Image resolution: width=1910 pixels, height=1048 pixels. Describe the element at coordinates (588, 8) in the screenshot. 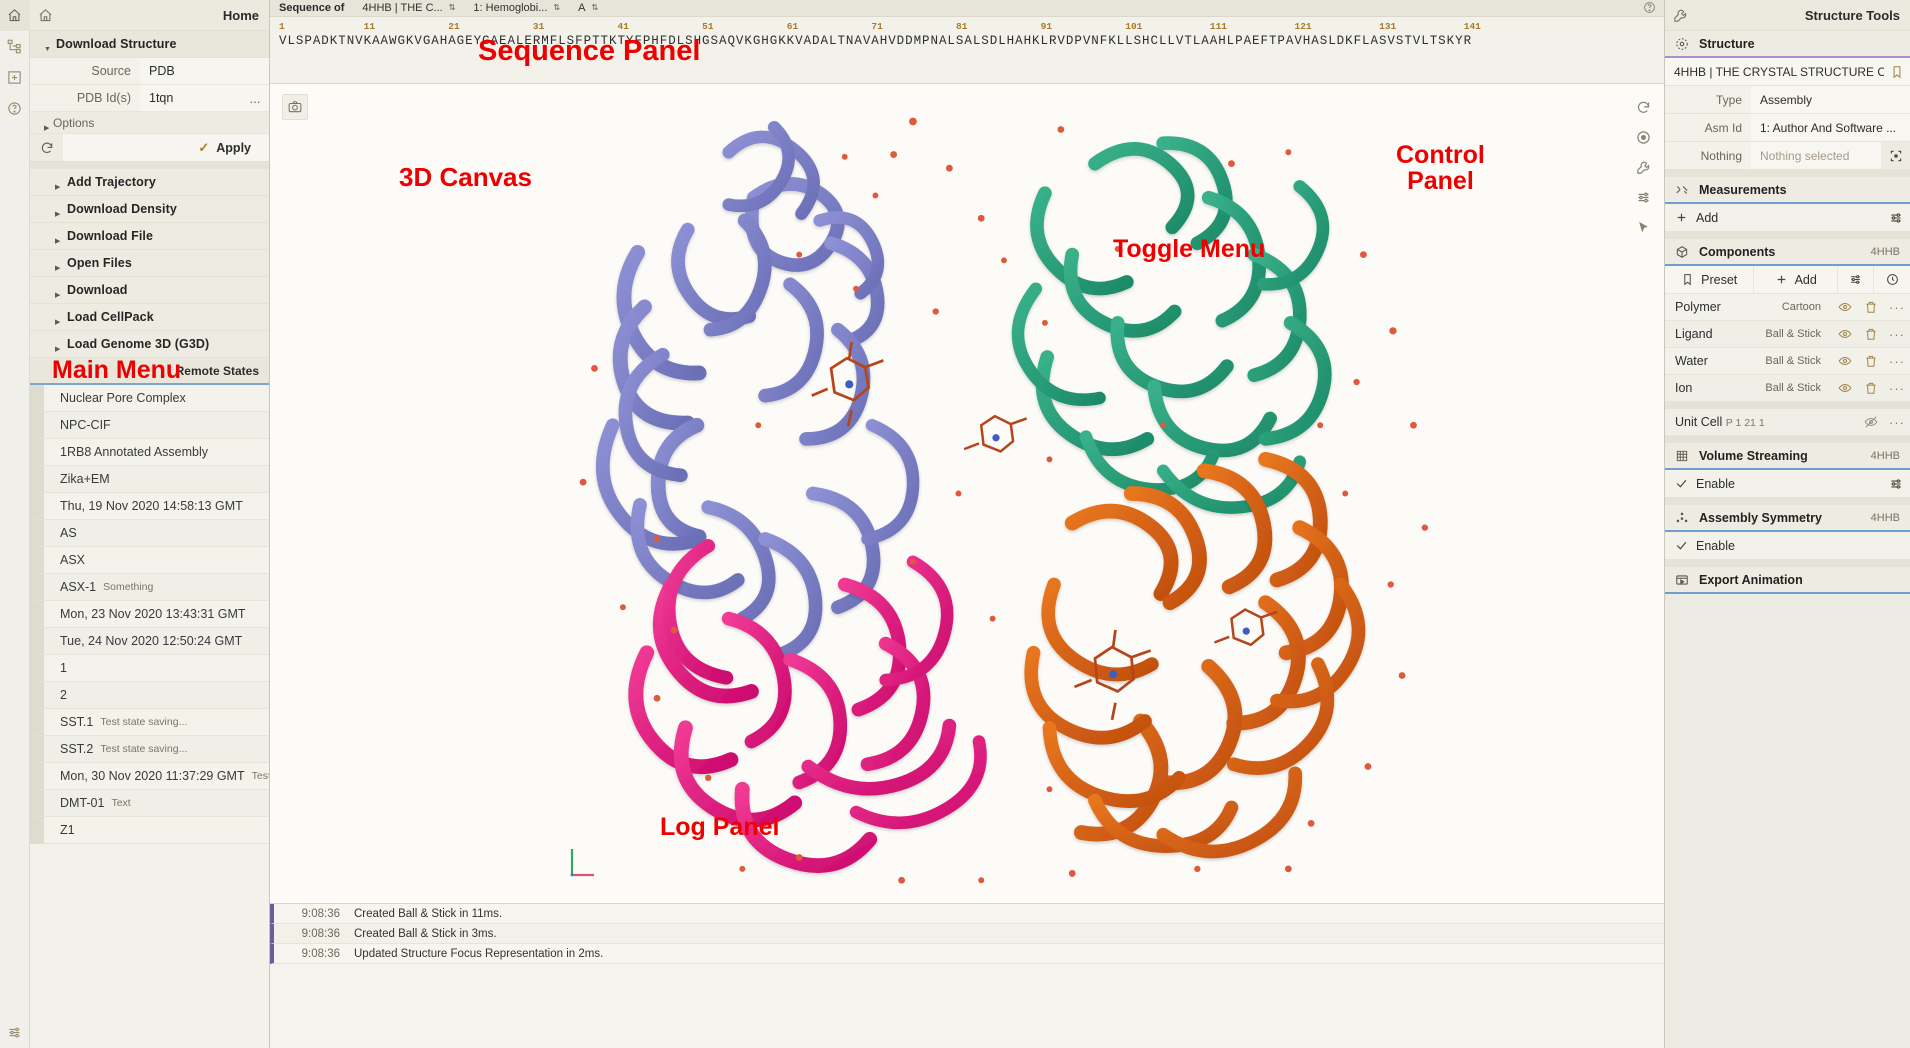

I see `chain-select: A ⇅` at that location.